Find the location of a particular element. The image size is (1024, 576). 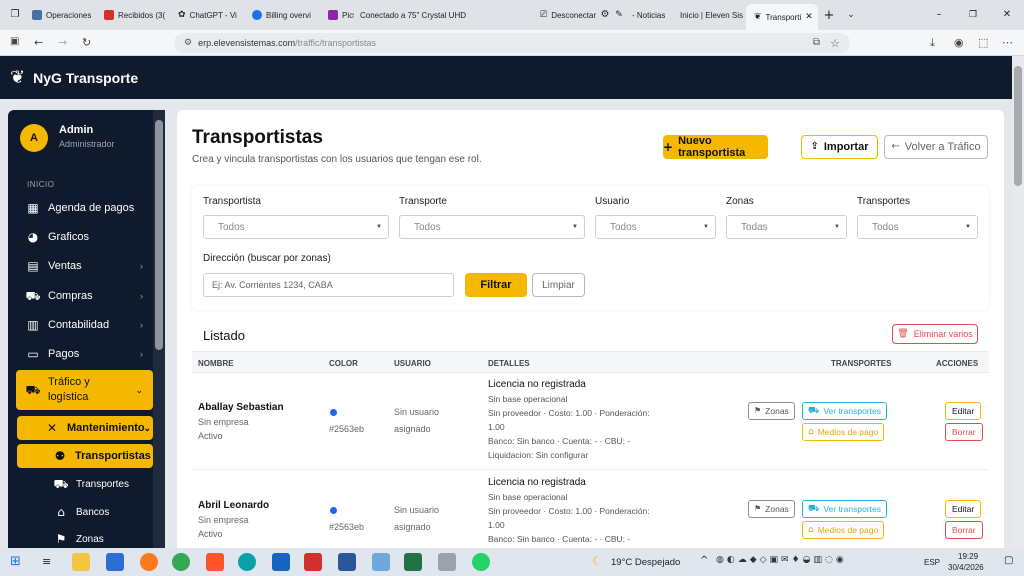

task-view-icon: ≡ is located at coordinates (46, 561).